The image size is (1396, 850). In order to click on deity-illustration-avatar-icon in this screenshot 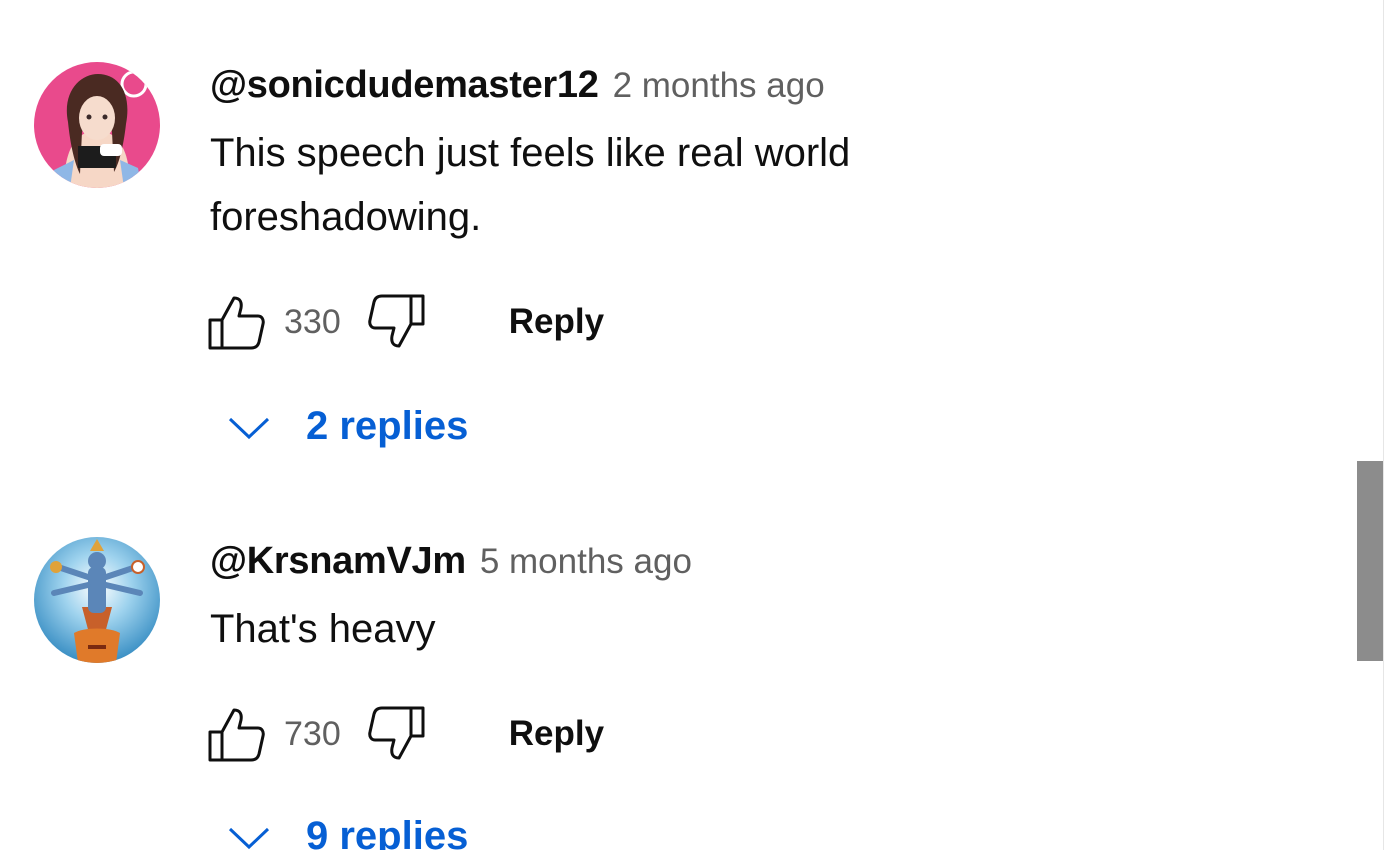, I will do `click(97, 600)`.